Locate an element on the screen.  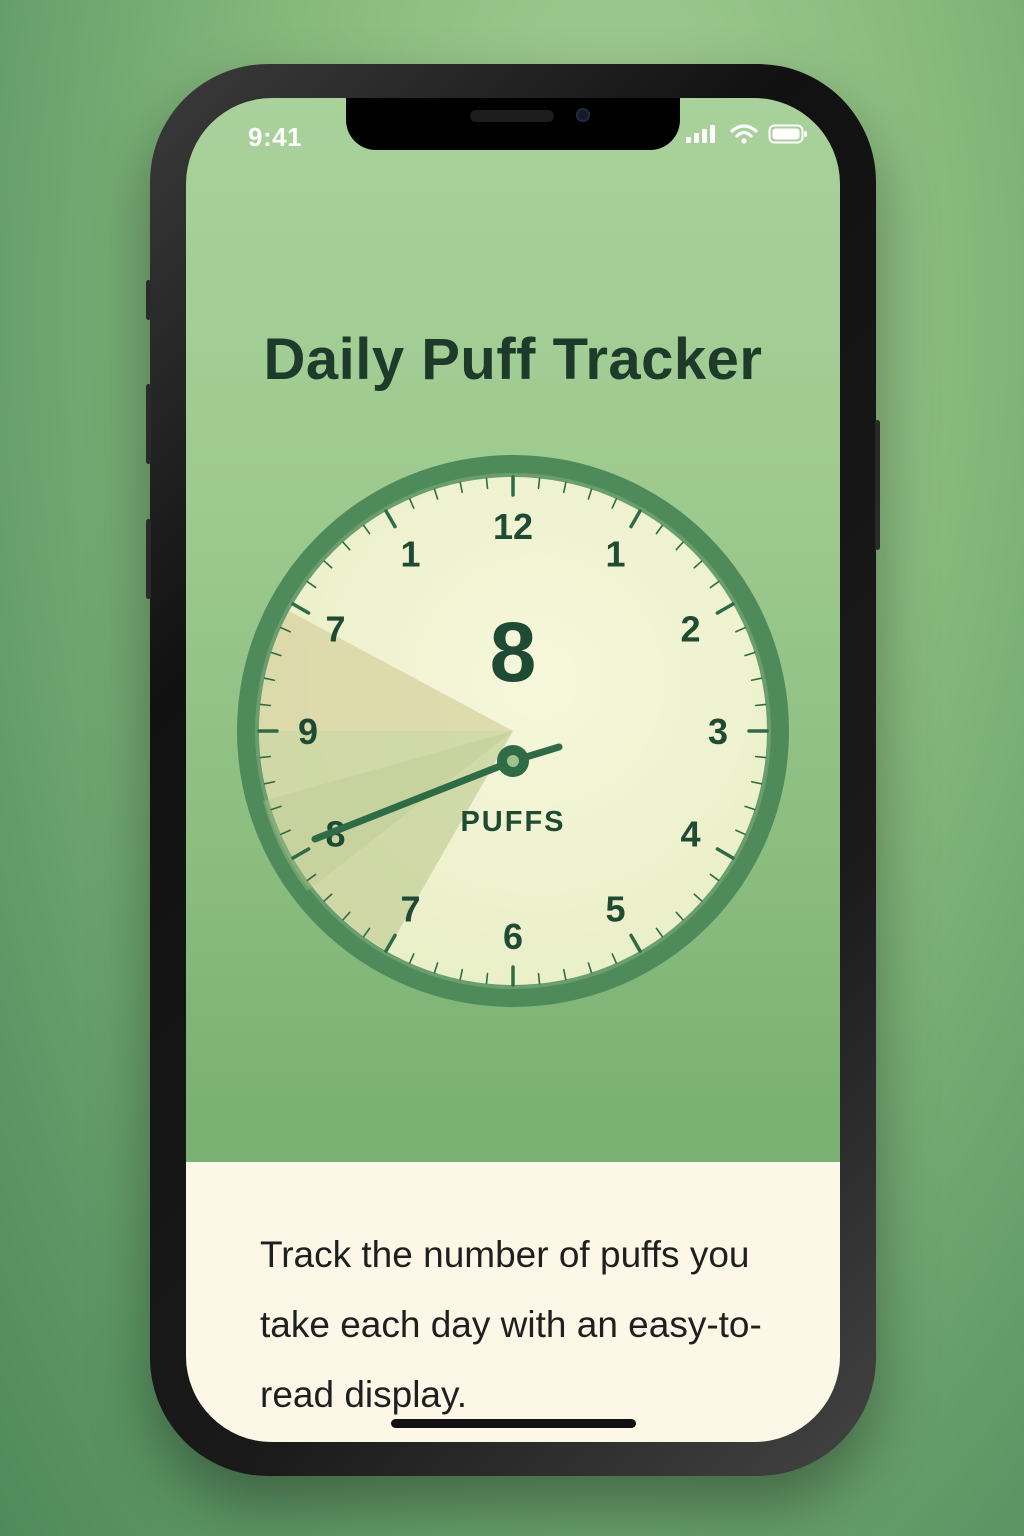
front-camera is located at coordinates (583, 115).